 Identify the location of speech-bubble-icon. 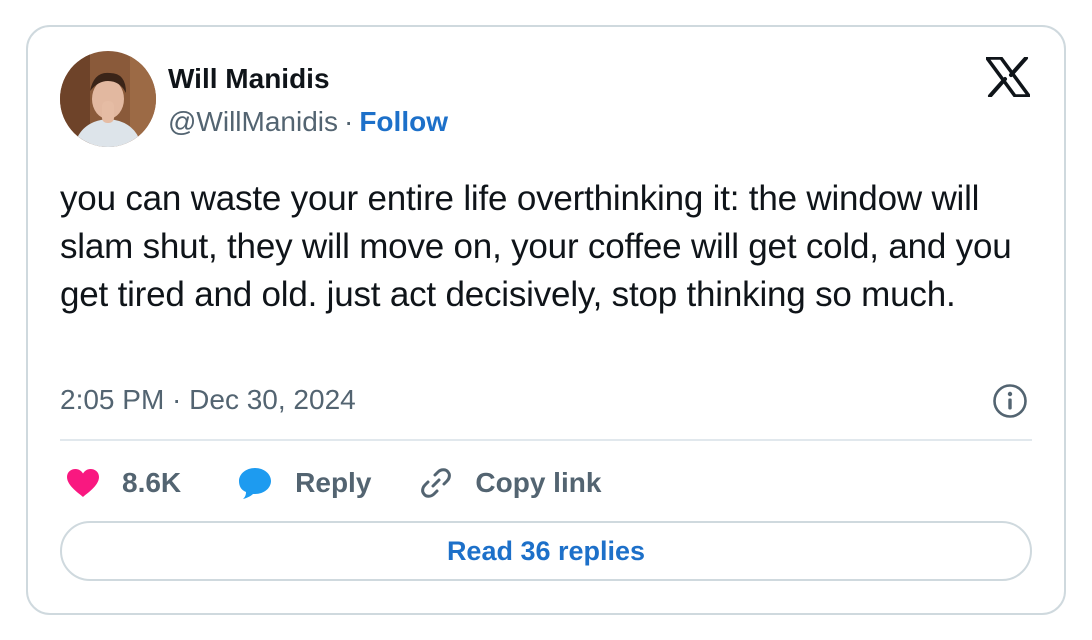
(255, 483).